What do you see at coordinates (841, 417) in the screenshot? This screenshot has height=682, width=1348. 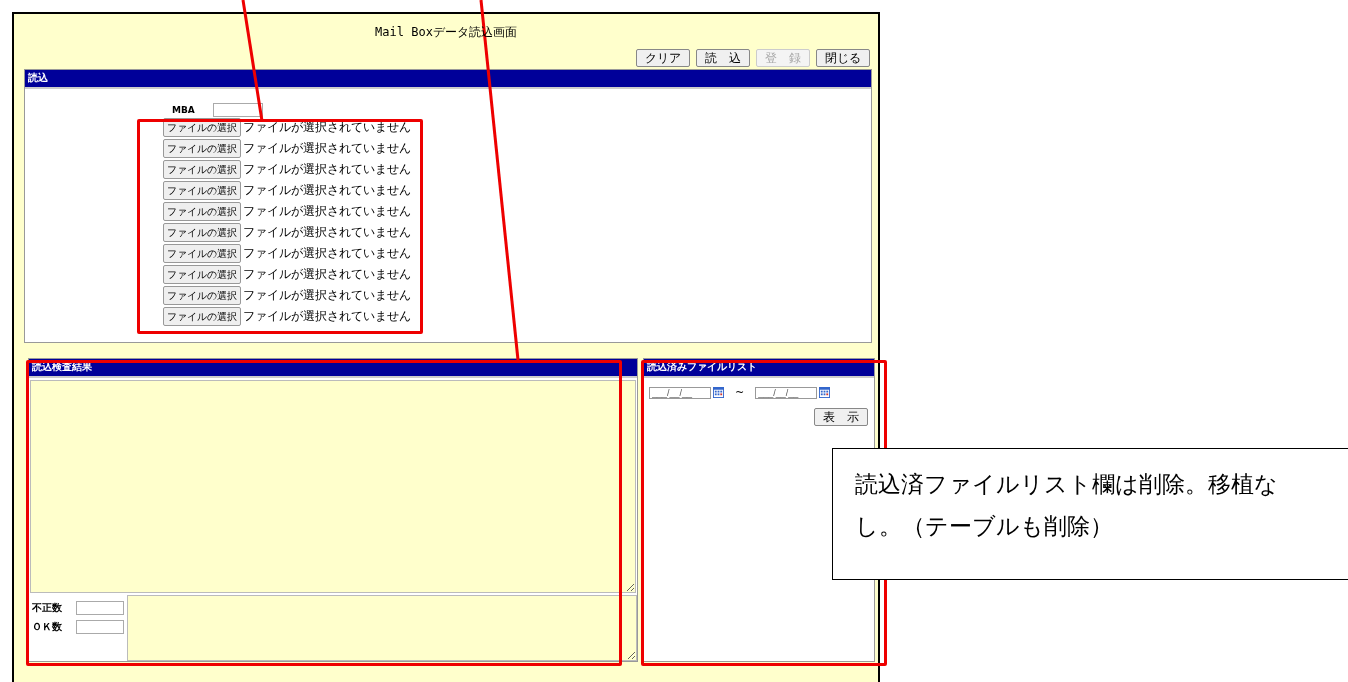 I see `show-button: 表 示` at bounding box center [841, 417].